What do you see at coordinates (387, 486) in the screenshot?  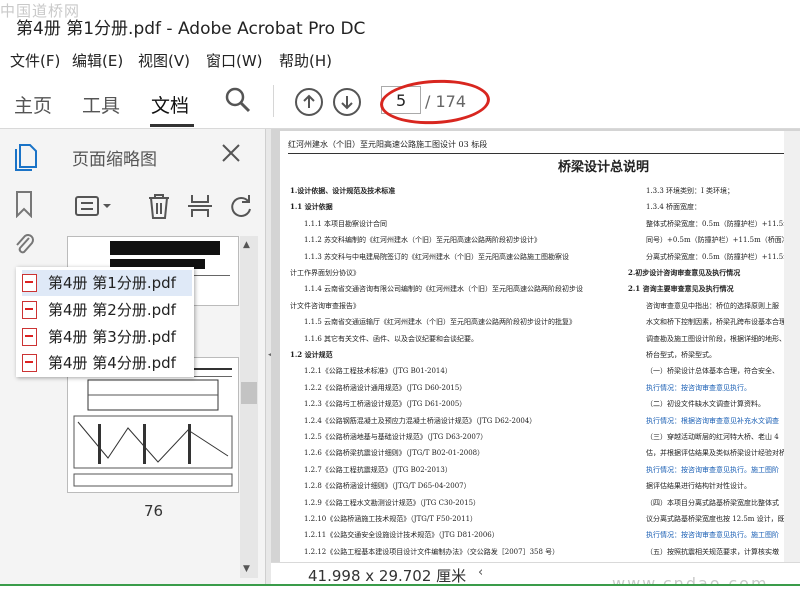 I see `document-text-line: 1.2.8《公路桥涵设计细则》（JTG/T D65-04-2007）` at bounding box center [387, 486].